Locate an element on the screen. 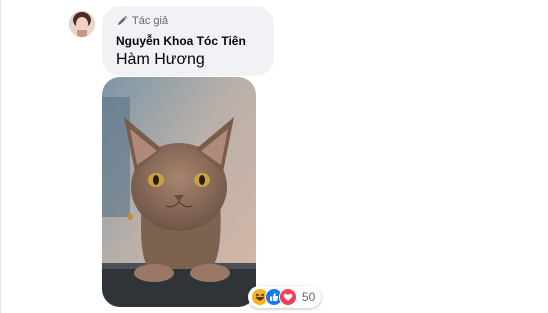 This screenshot has width=548, height=313. avatar-image is located at coordinates (82, 24).